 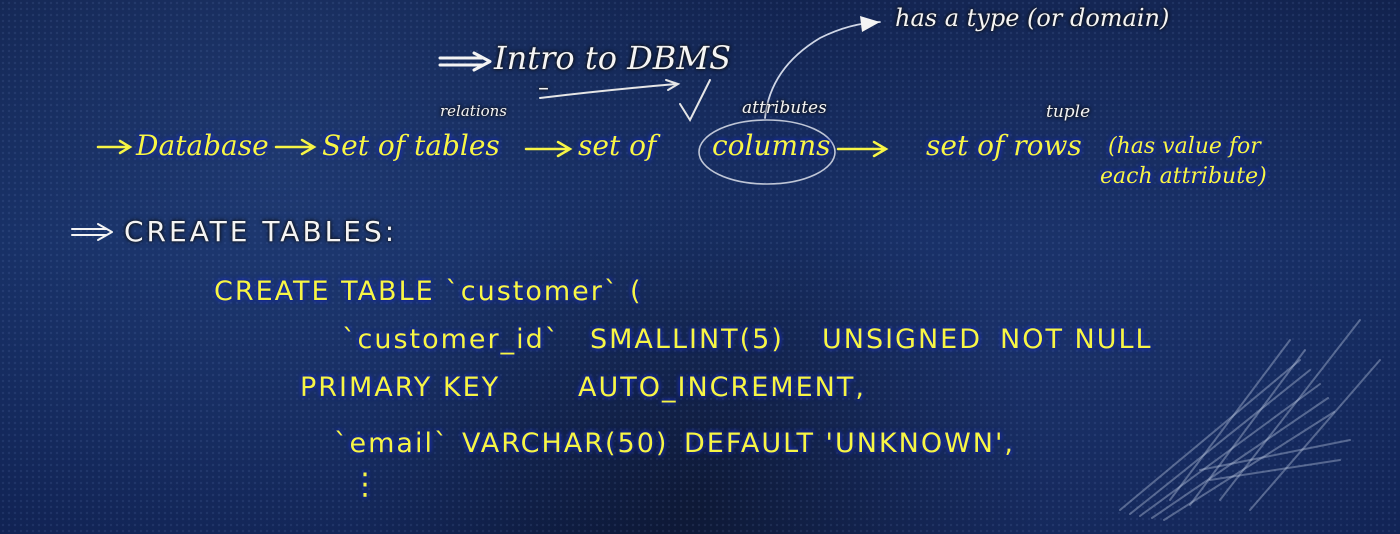 I want to click on tuple-note: tuple, so click(x=1068, y=112).